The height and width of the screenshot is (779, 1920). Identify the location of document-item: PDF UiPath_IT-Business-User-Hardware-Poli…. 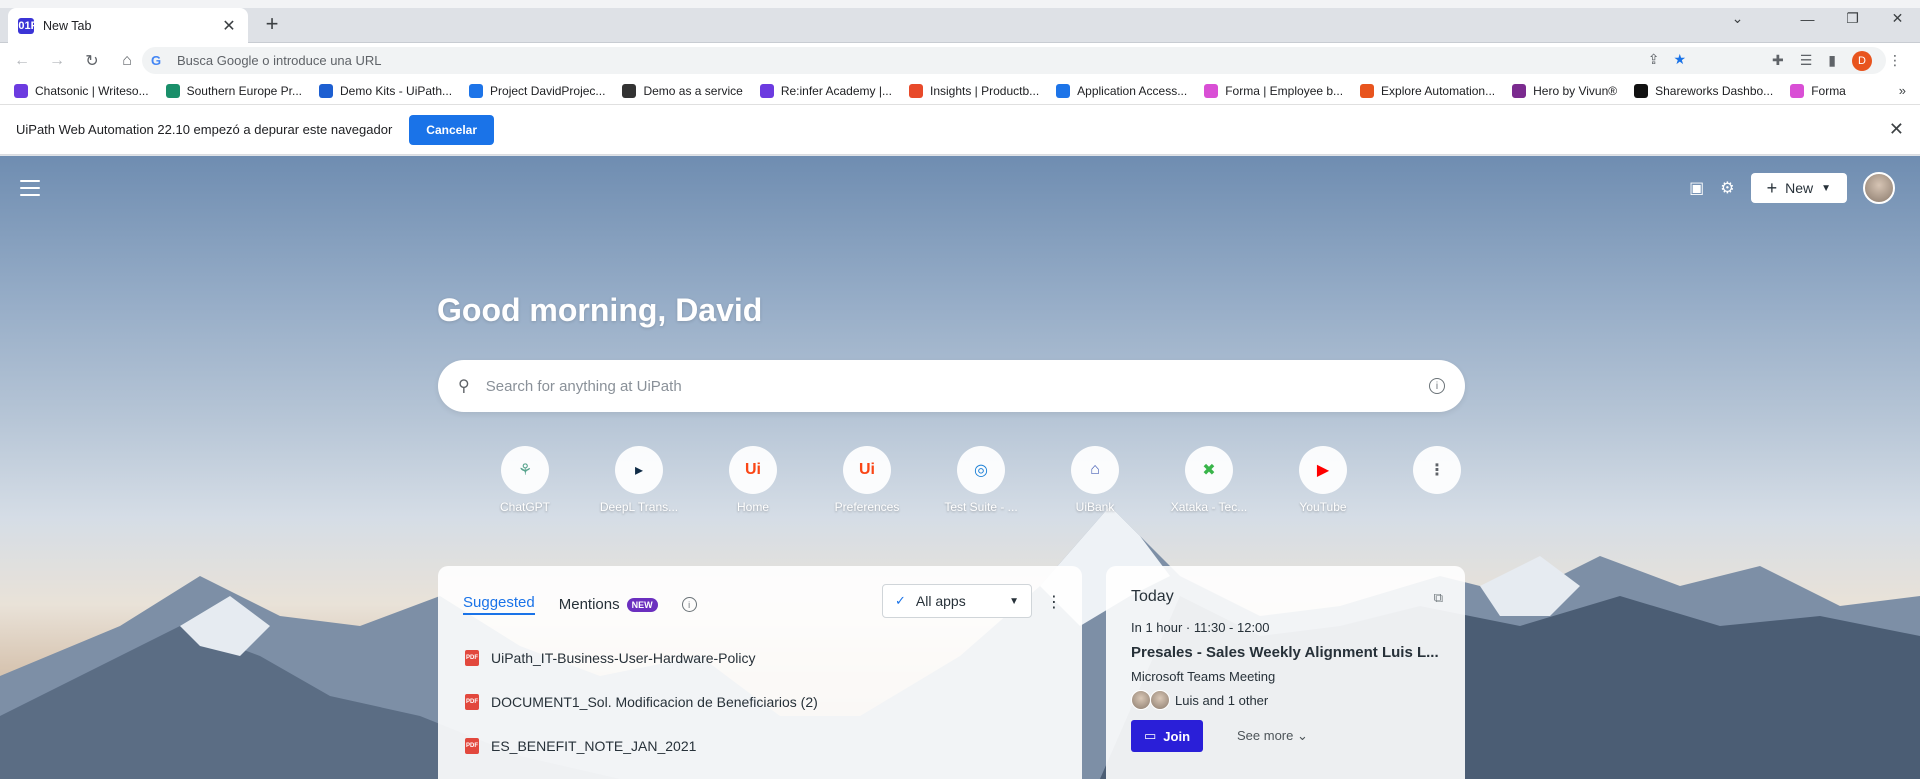
(641, 658).